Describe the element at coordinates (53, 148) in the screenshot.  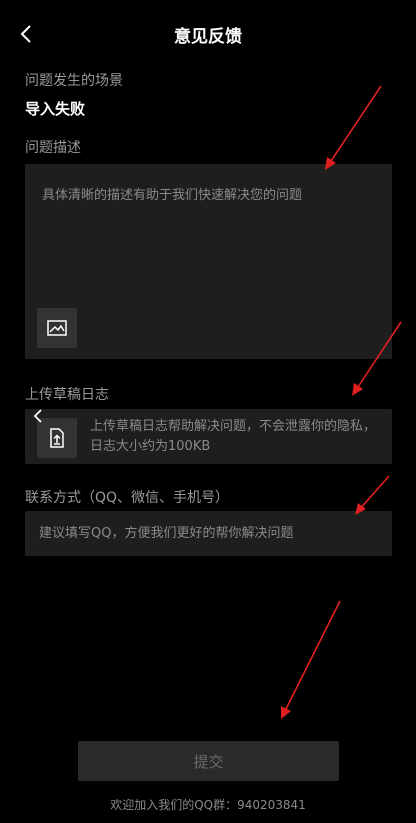
I see `description-label: 问题描述` at that location.